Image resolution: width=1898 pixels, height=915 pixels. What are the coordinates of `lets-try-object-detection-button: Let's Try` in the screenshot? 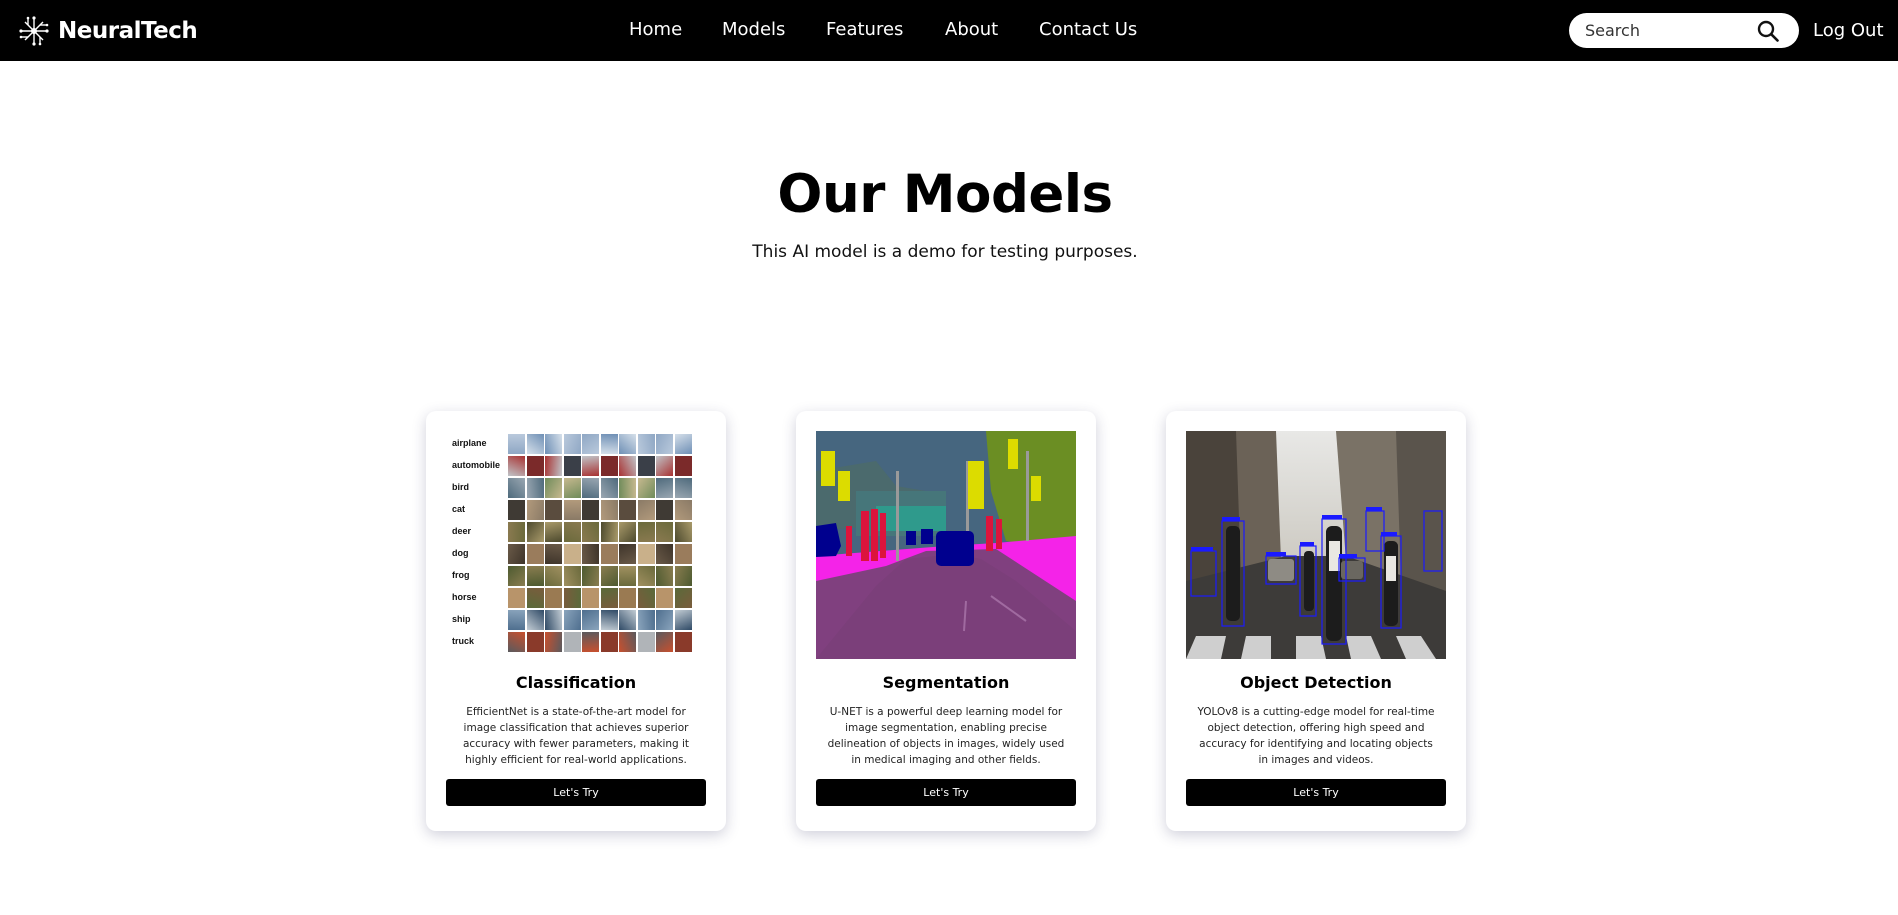 It's located at (1316, 792).